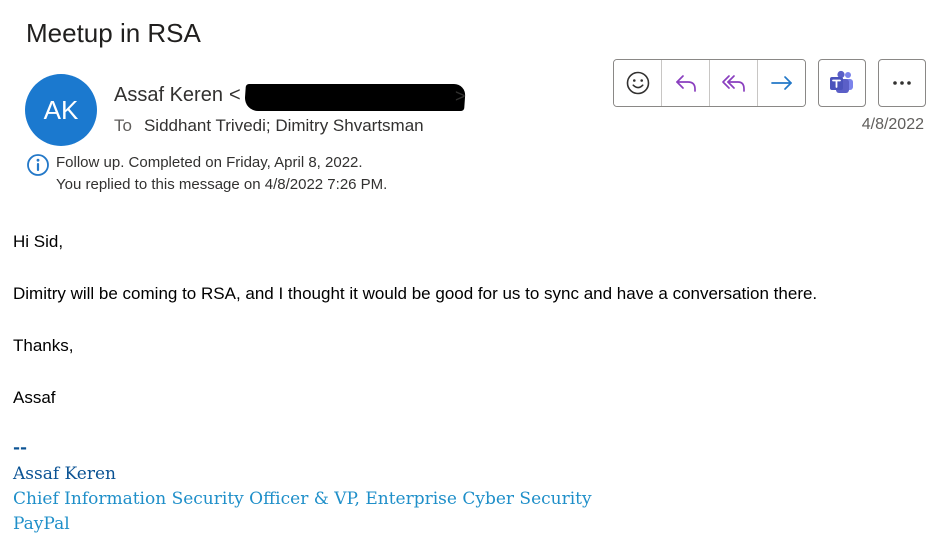 The width and height of the screenshot is (942, 540). What do you see at coordinates (113, 33) in the screenshot?
I see `email-subject: Meetup in RSA` at bounding box center [113, 33].